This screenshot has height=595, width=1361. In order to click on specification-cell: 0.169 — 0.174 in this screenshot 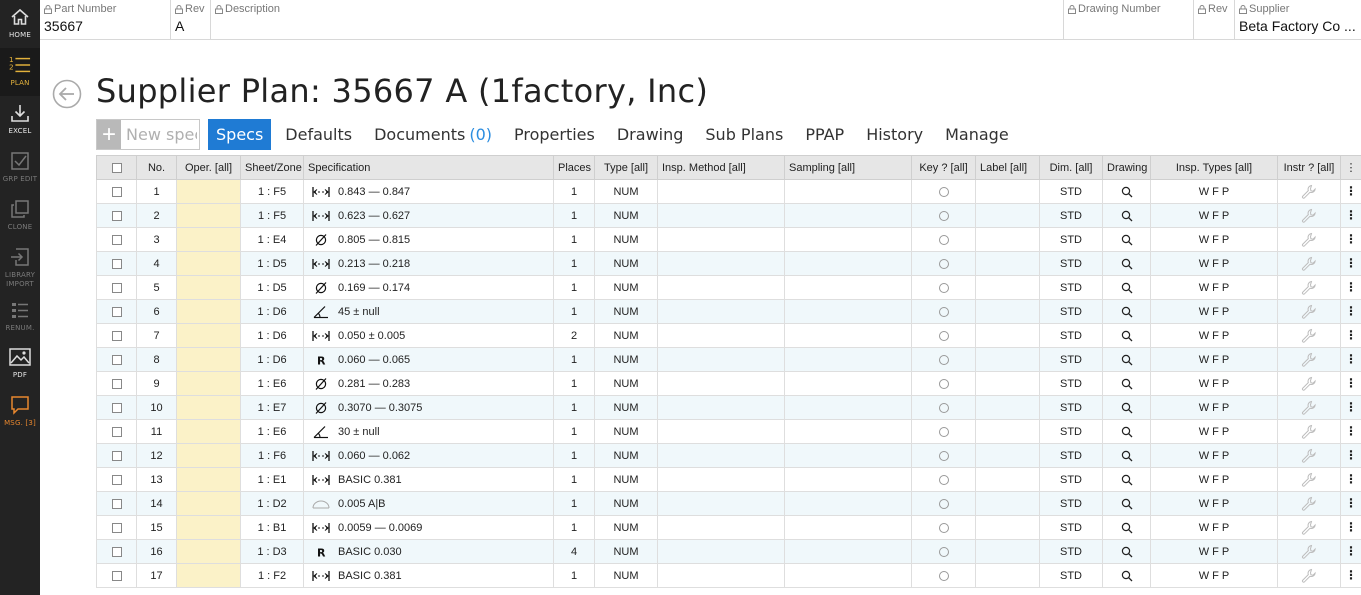, I will do `click(428, 287)`.